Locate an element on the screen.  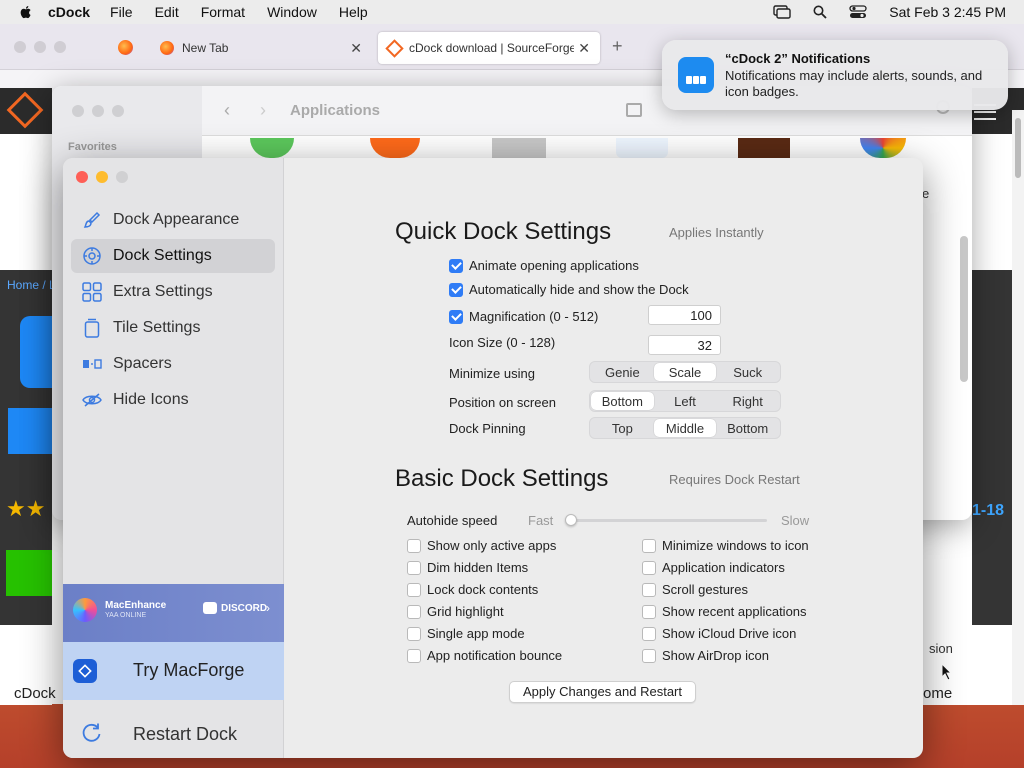
right-checkbox-1: Application indicators is located at coordinates (713, 567).